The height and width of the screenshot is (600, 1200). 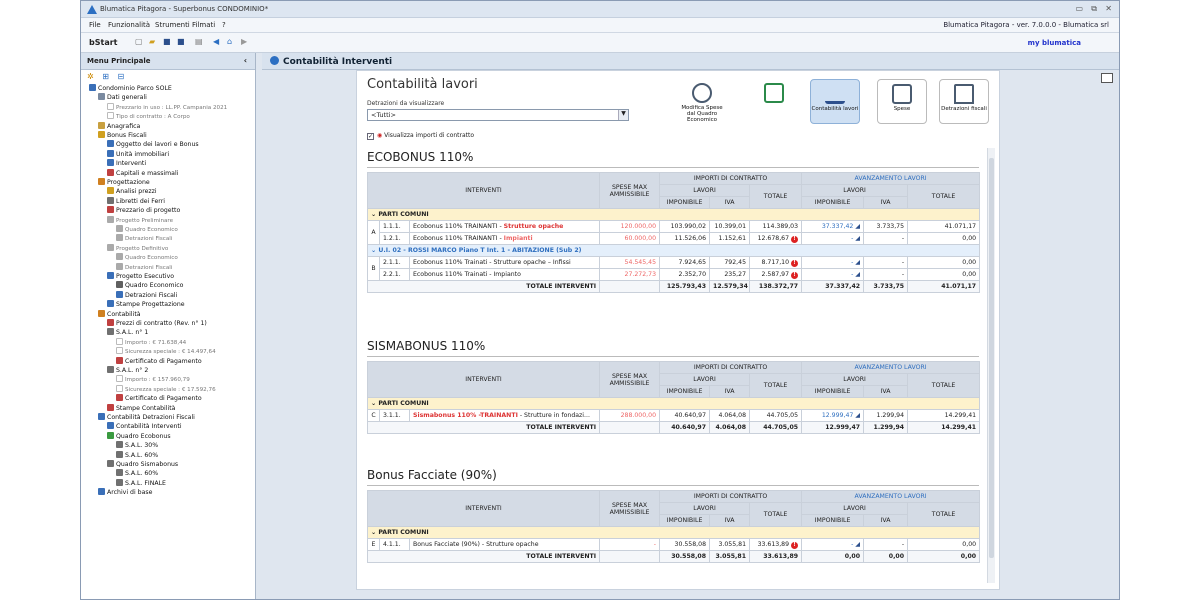 What do you see at coordinates (1108, 8) in the screenshot?
I see `close-icon: ✕` at bounding box center [1108, 8].